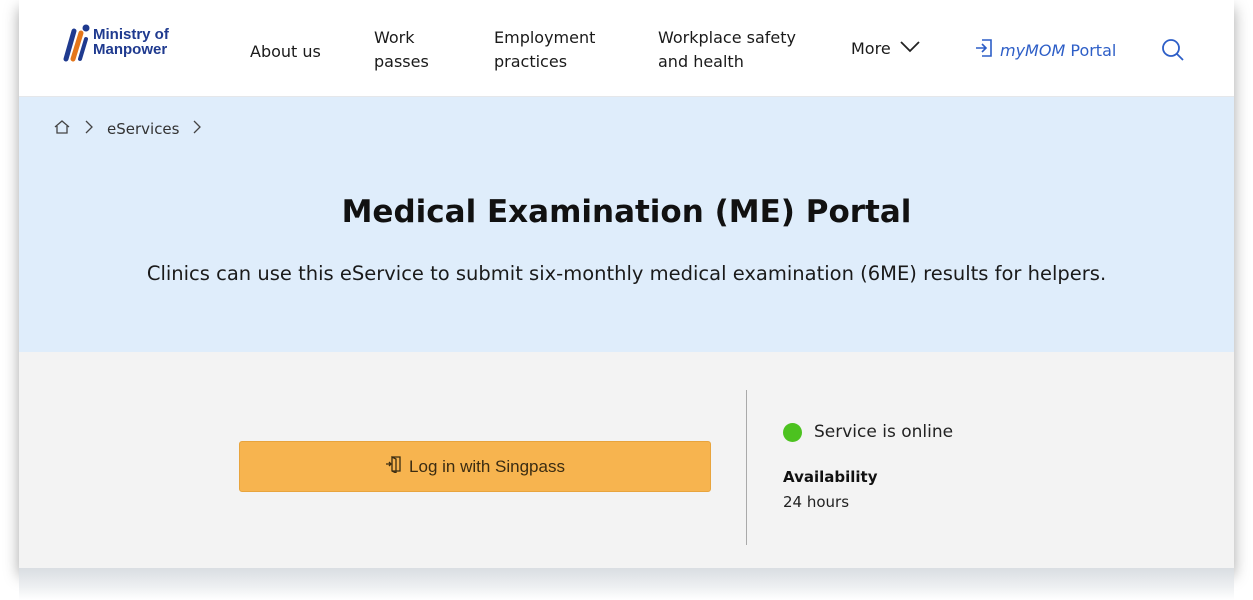  I want to click on search-icon, so click(1173, 52).